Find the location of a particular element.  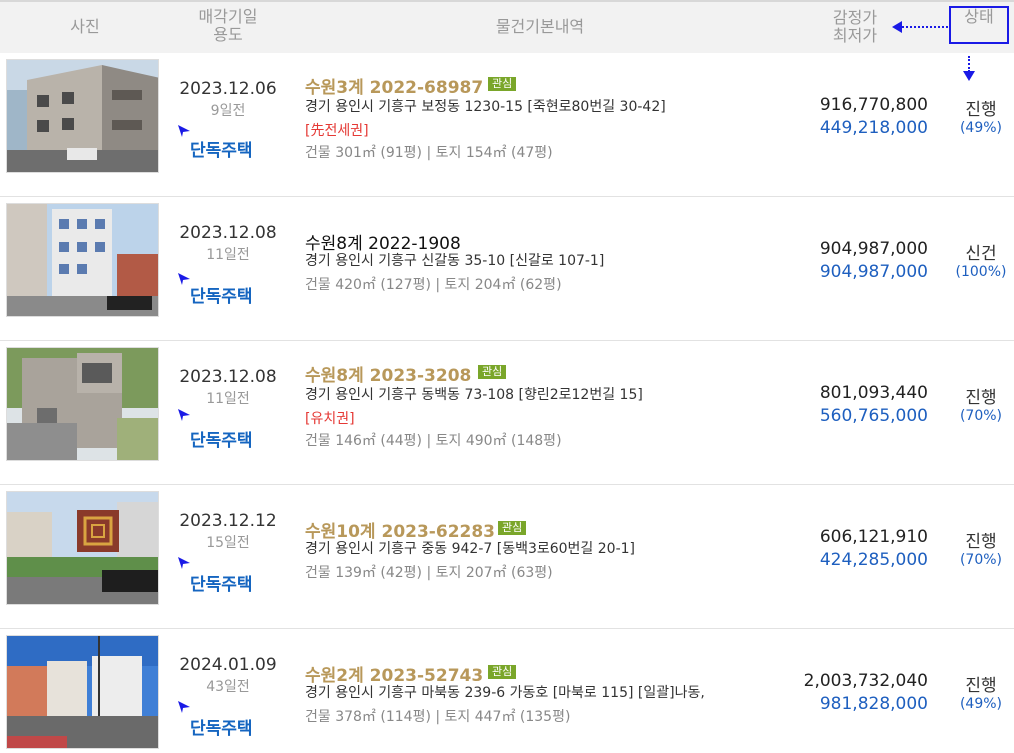

minimum-price: 449,218,000 is located at coordinates (873, 128).